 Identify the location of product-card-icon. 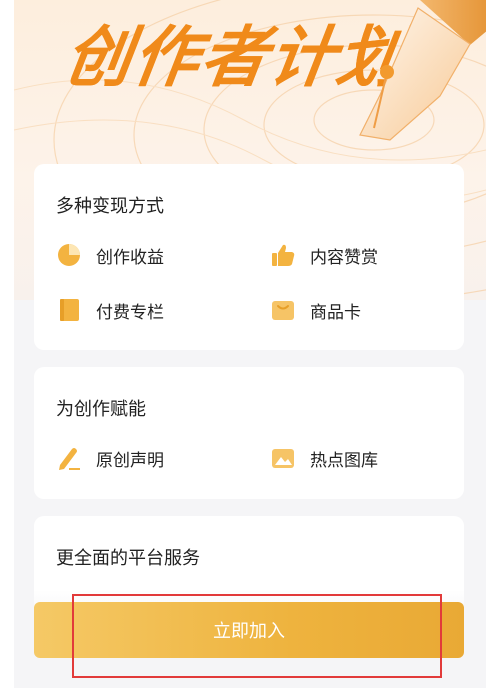
(283, 310).